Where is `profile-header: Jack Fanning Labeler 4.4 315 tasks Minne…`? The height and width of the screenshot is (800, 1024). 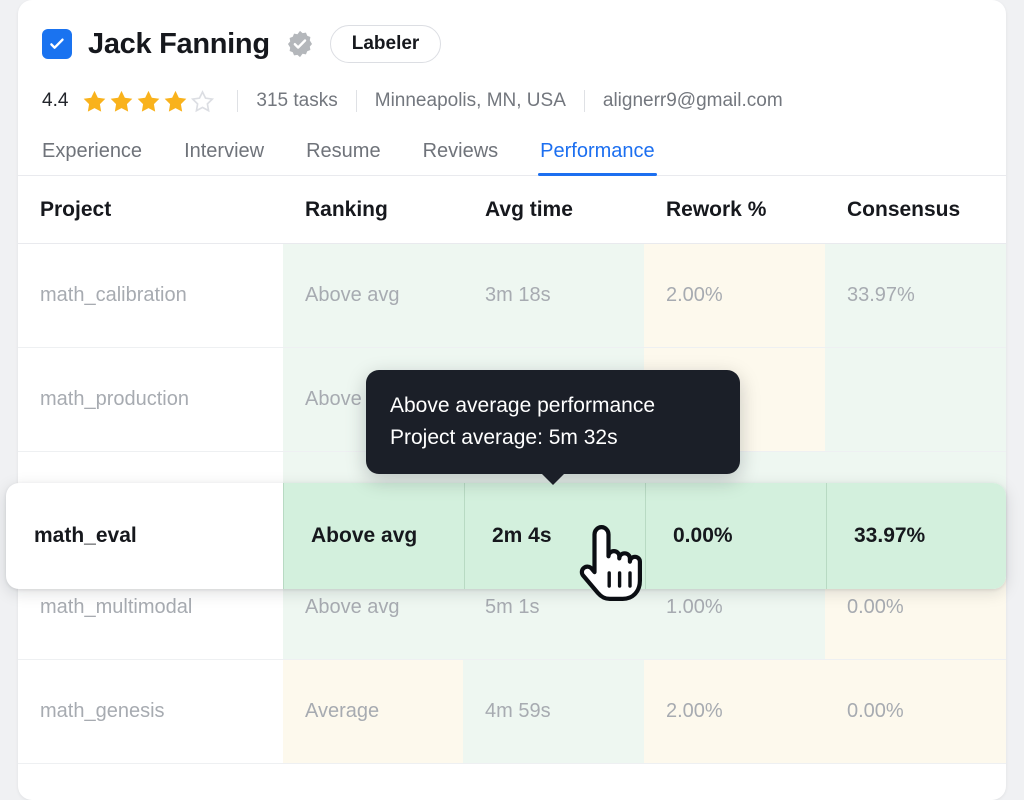 profile-header: Jack Fanning Labeler 4.4 315 tasks Minne… is located at coordinates (512, 61).